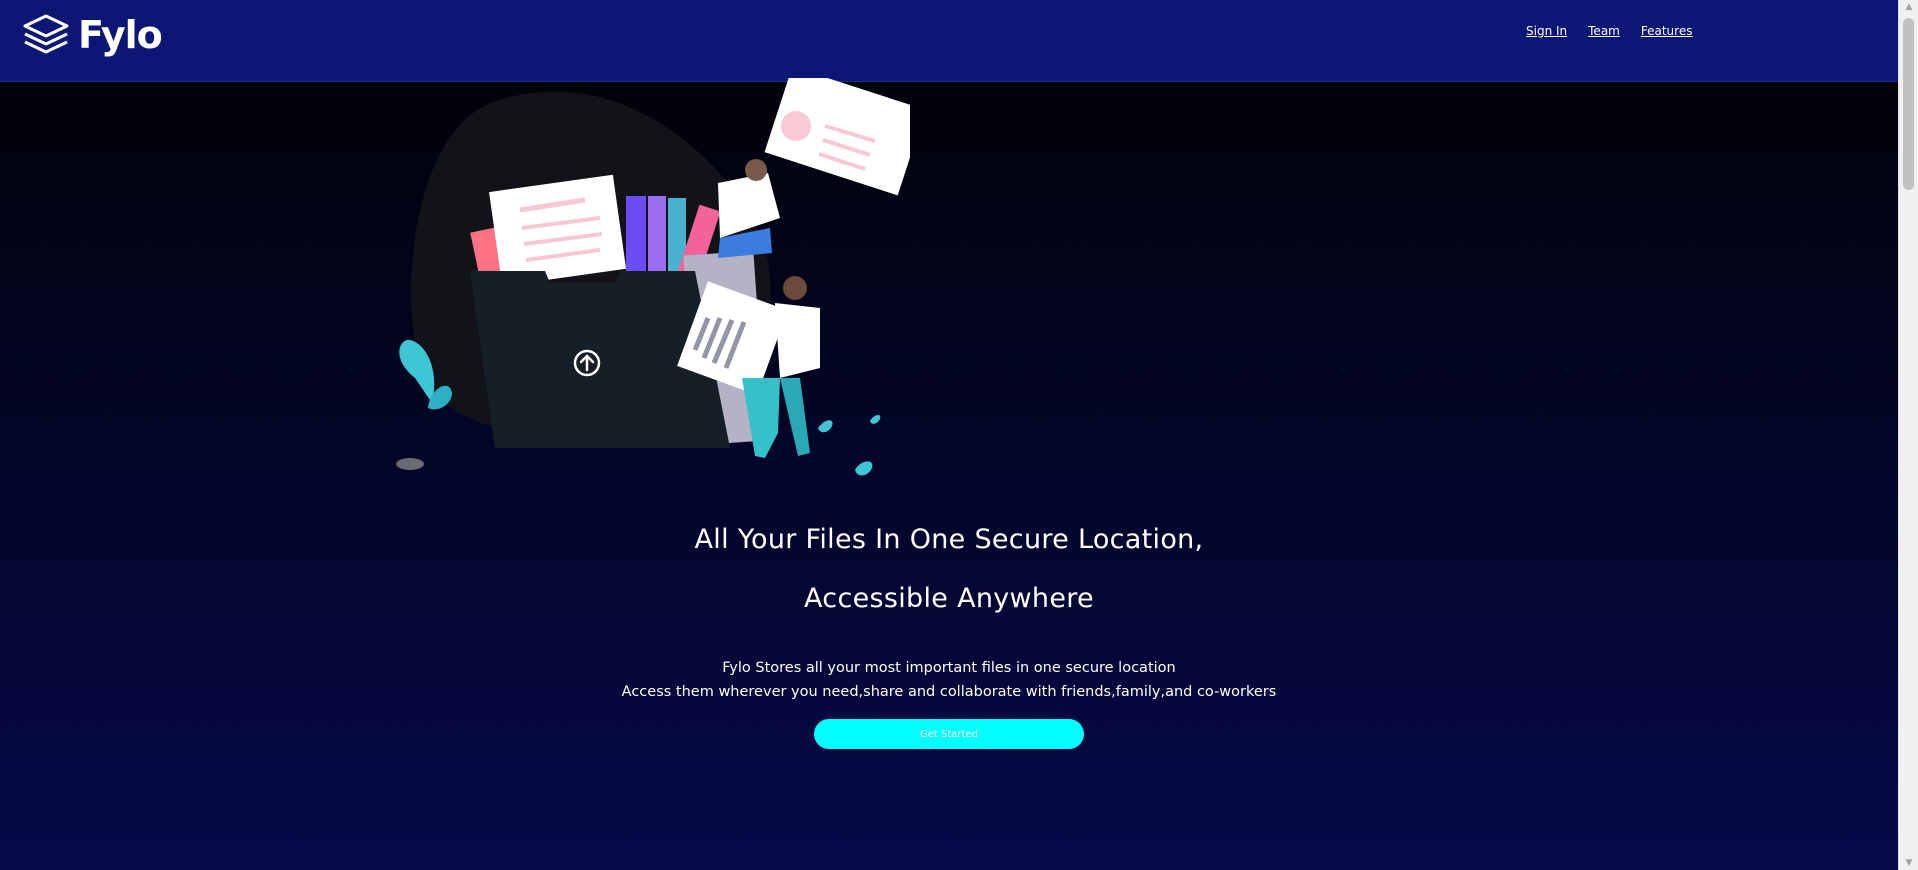 The height and width of the screenshot is (870, 1918). Describe the element at coordinates (1908, 435) in the screenshot. I see `vertical-scrollbar: ▲ ▼` at that location.